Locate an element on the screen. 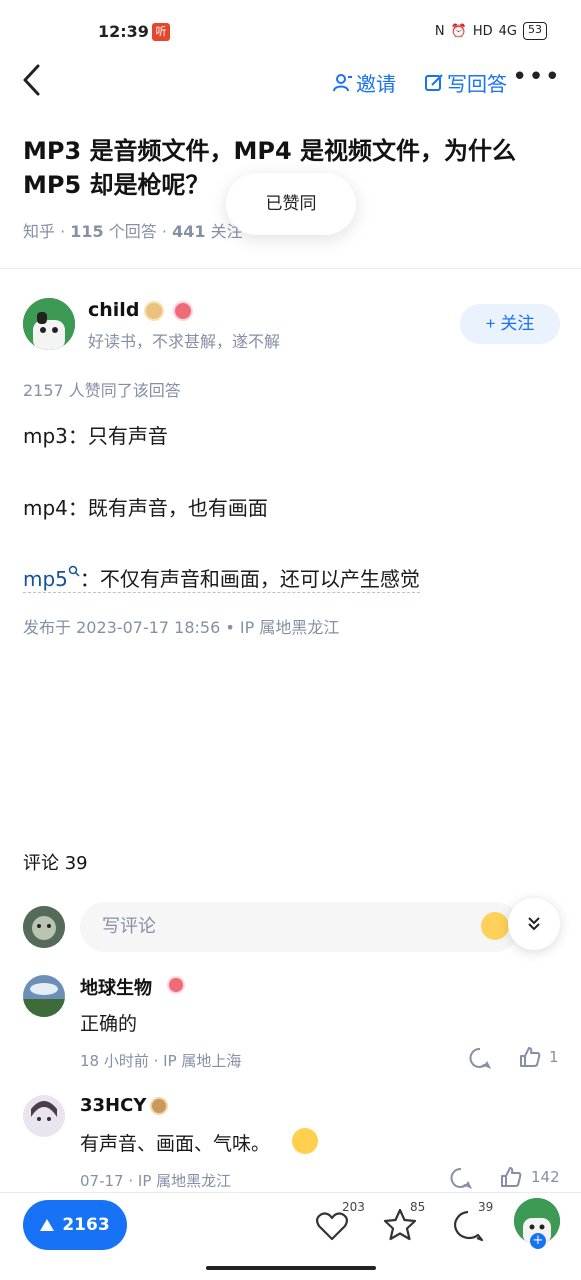  publish-info: 发布于 2023-07-17 18:56 • IP 属地黑龙江 is located at coordinates (181, 627).